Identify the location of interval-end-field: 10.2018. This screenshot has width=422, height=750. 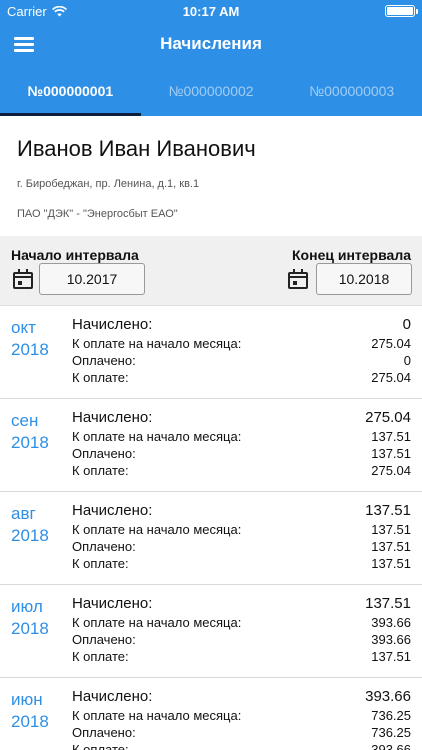
(364, 279).